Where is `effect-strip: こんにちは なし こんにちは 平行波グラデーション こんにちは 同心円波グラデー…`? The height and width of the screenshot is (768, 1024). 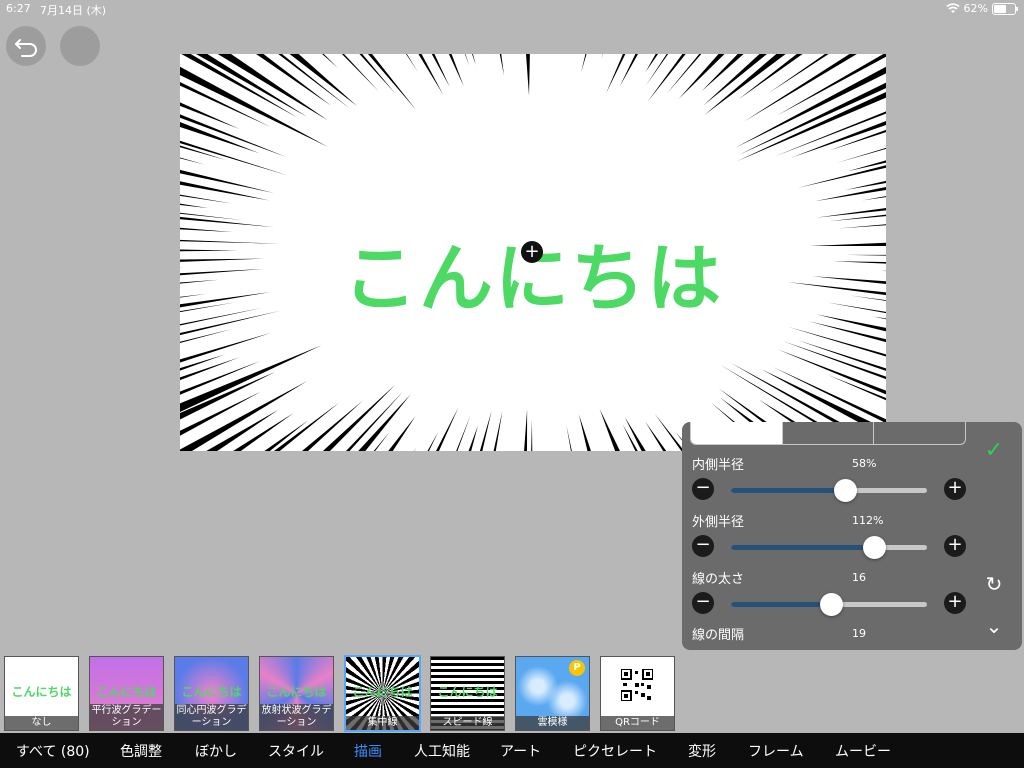
effect-strip: こんにちは なし こんにちは 平行波グラデーション こんにちは 同心円波グラデー… is located at coordinates (512, 693).